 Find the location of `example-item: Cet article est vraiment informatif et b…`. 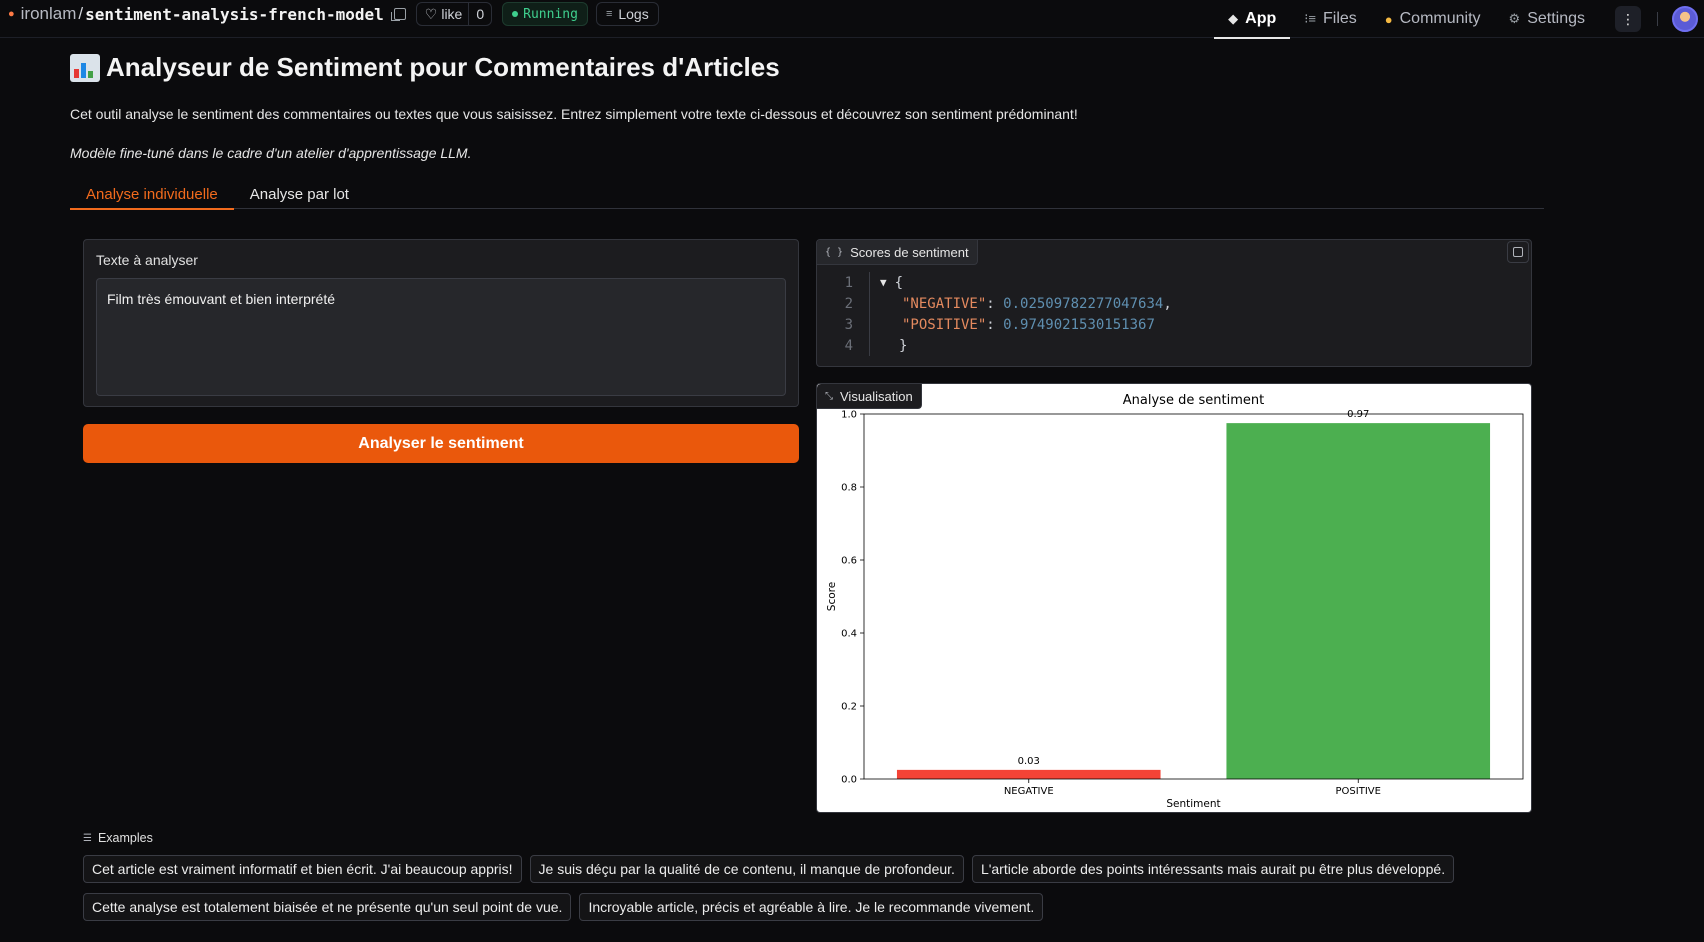

example-item: Cet article est vraiment informatif et b… is located at coordinates (302, 869).